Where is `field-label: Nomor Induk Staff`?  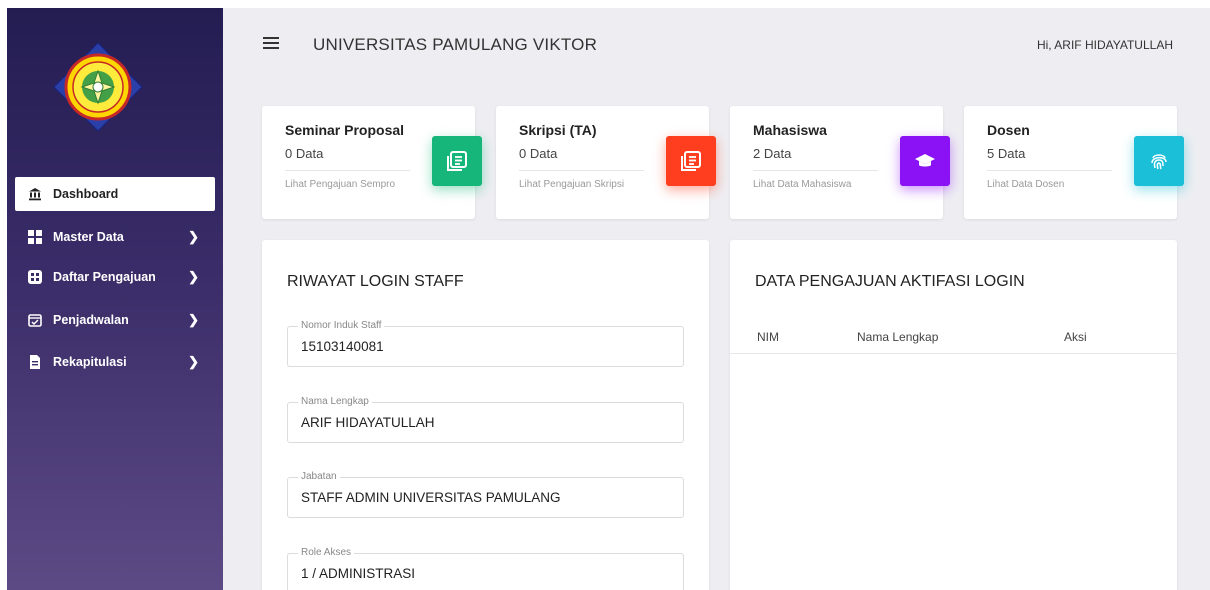 field-label: Nomor Induk Staff is located at coordinates (341, 325).